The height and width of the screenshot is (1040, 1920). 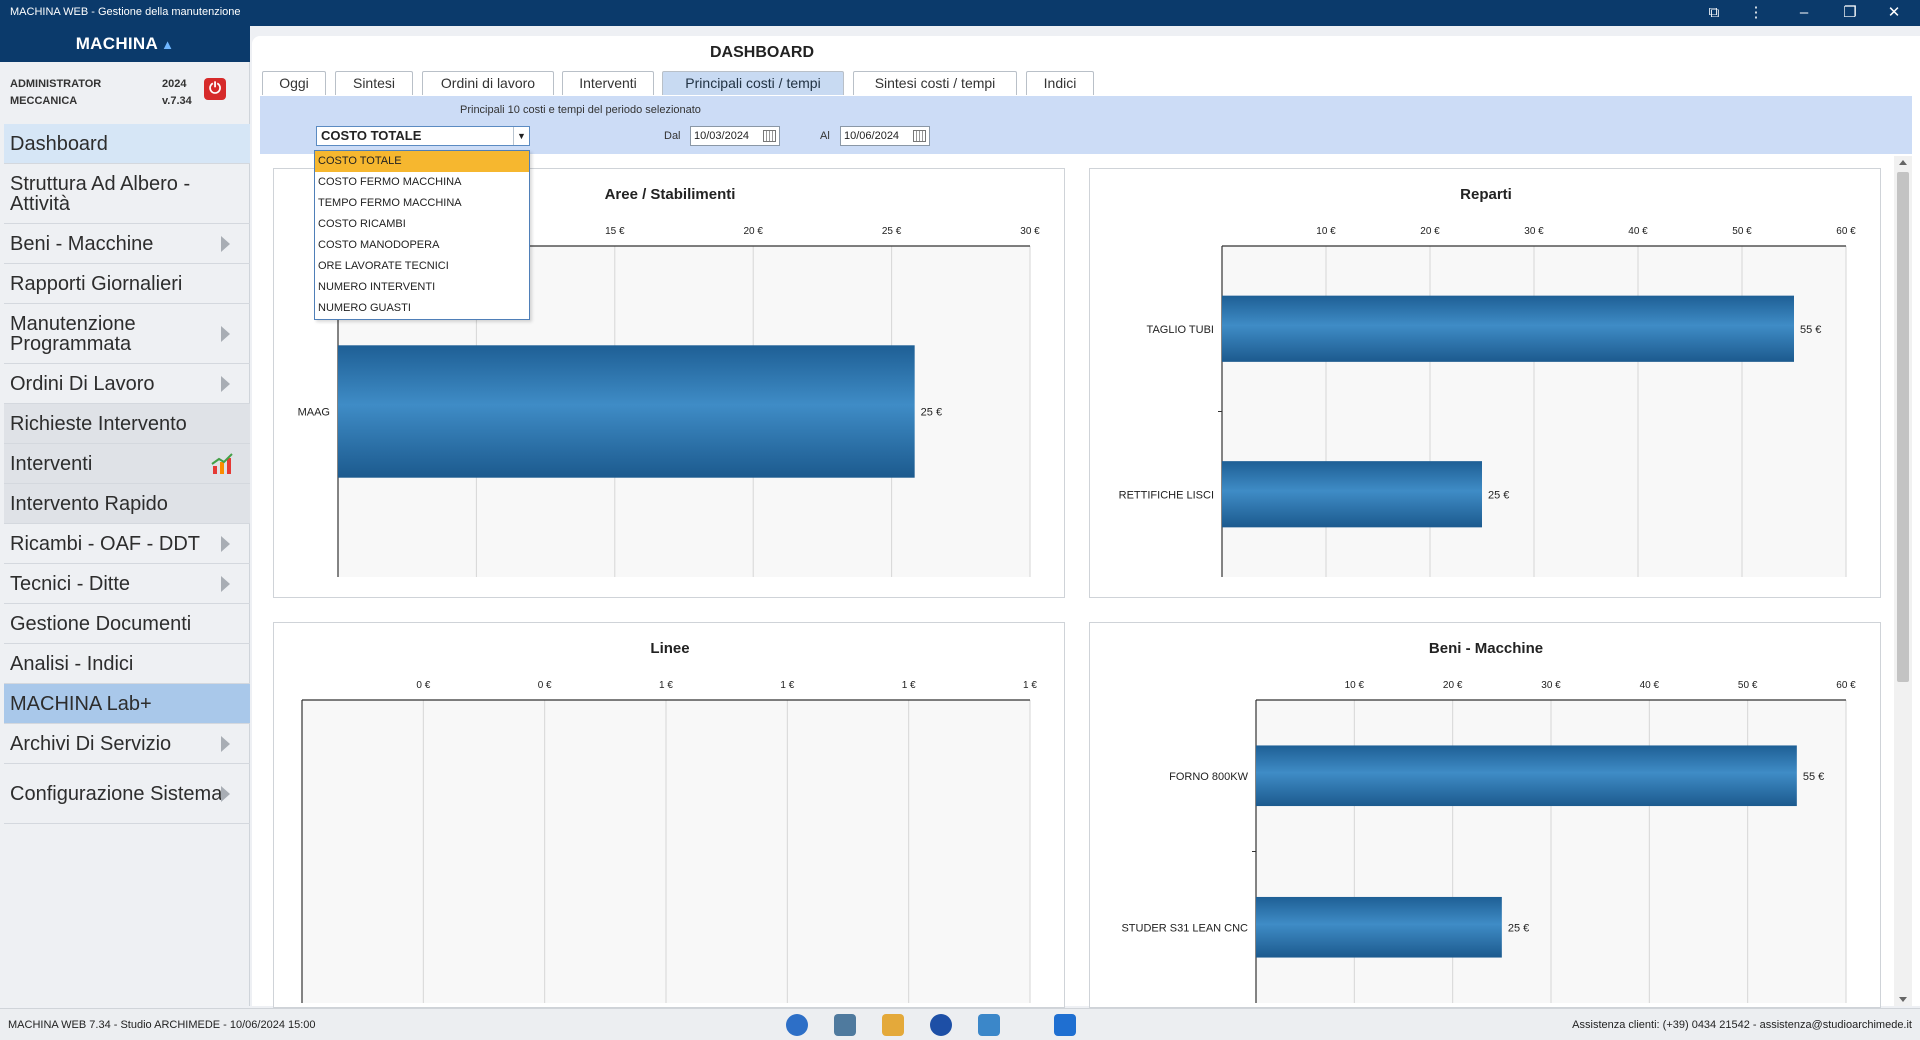 I want to click on menu-item-label: Beni - Macchine, so click(x=82, y=243).